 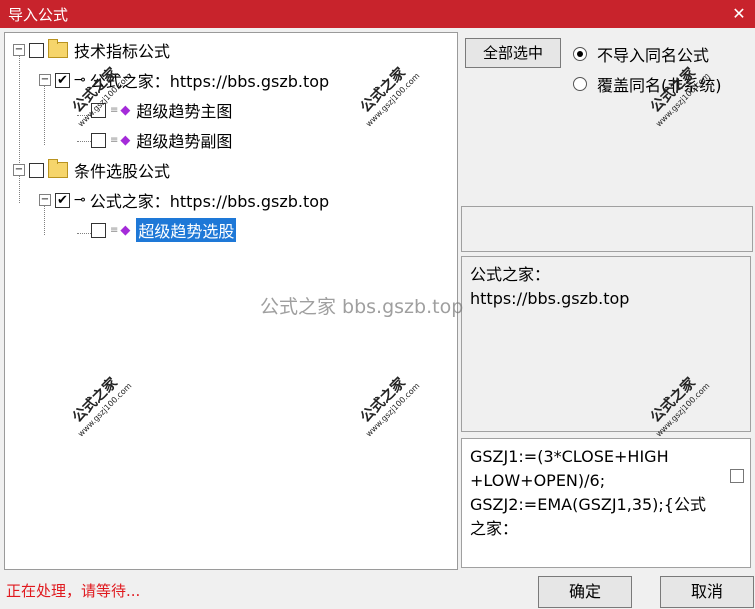 What do you see at coordinates (550, 298) in the screenshot?
I see `info-line: https://bbs.gszb.top` at bounding box center [550, 298].